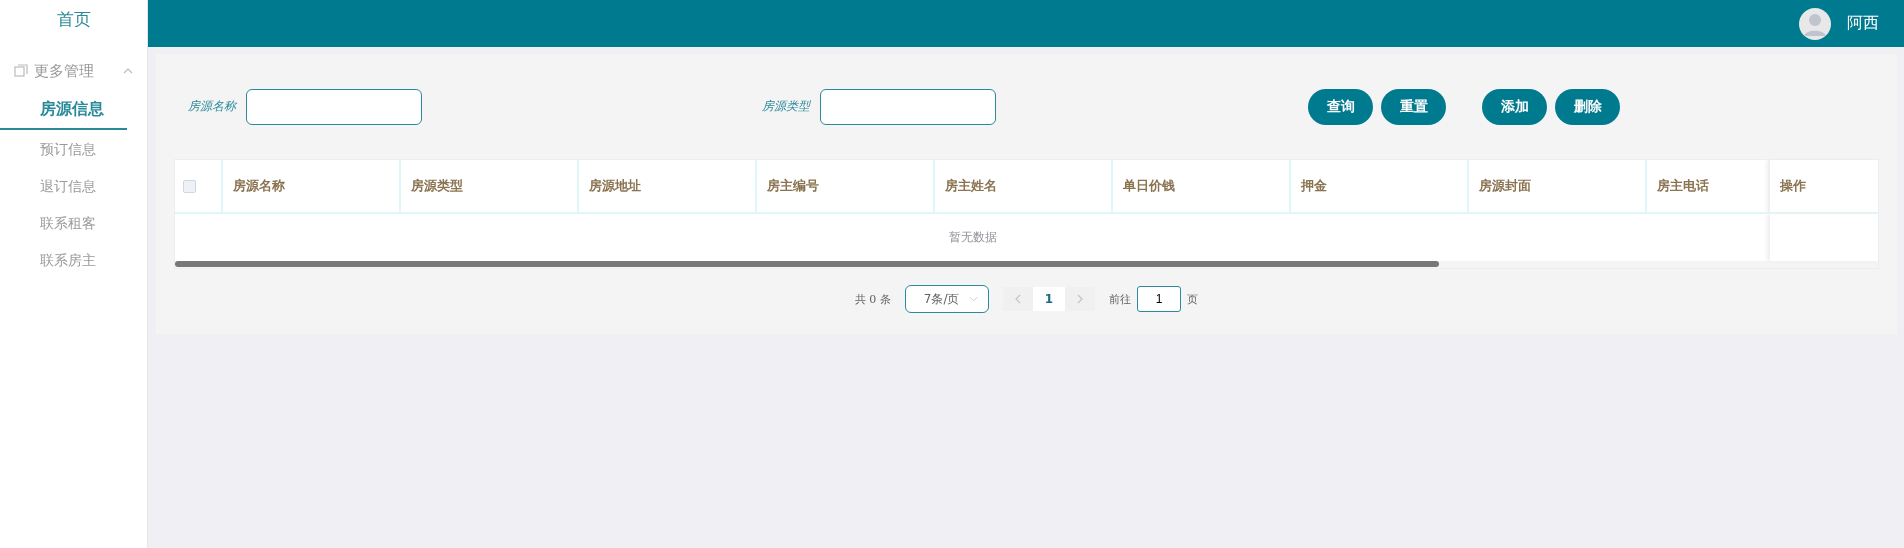  What do you see at coordinates (212, 106) in the screenshot?
I see `filter-label: 房源名称` at bounding box center [212, 106].